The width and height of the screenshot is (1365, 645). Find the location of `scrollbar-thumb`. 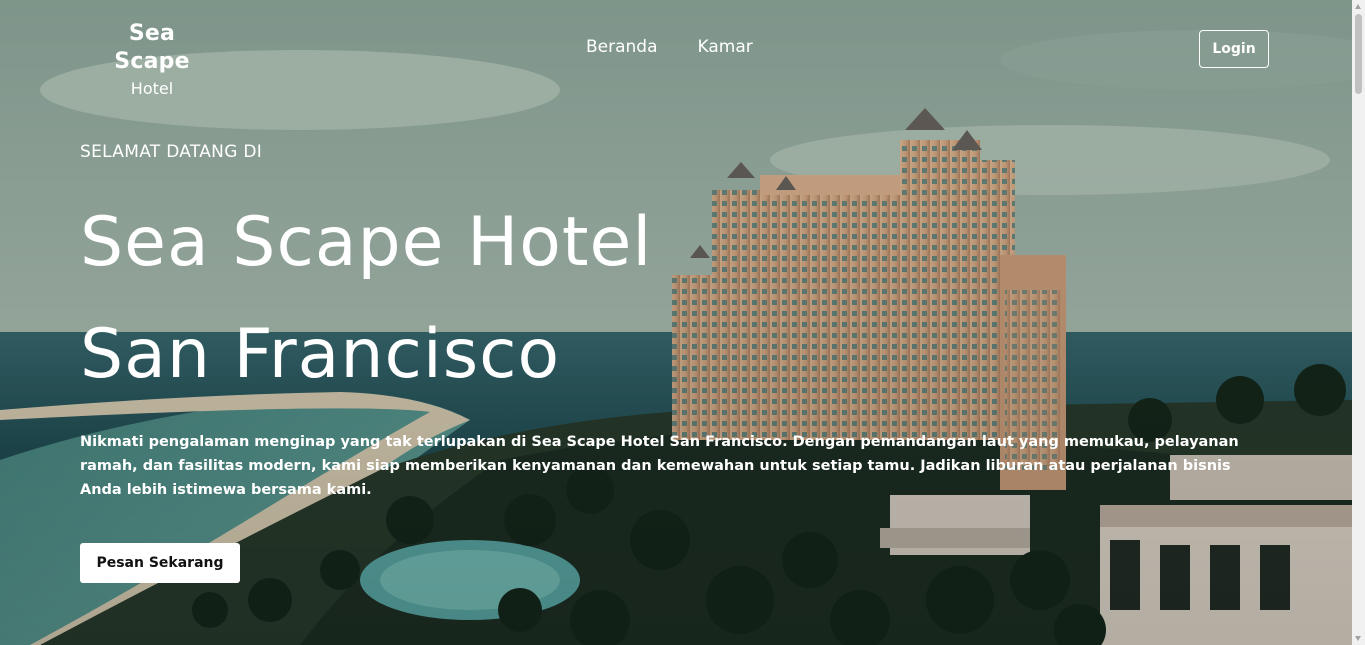

scrollbar-thumb is located at coordinates (1358, 54).